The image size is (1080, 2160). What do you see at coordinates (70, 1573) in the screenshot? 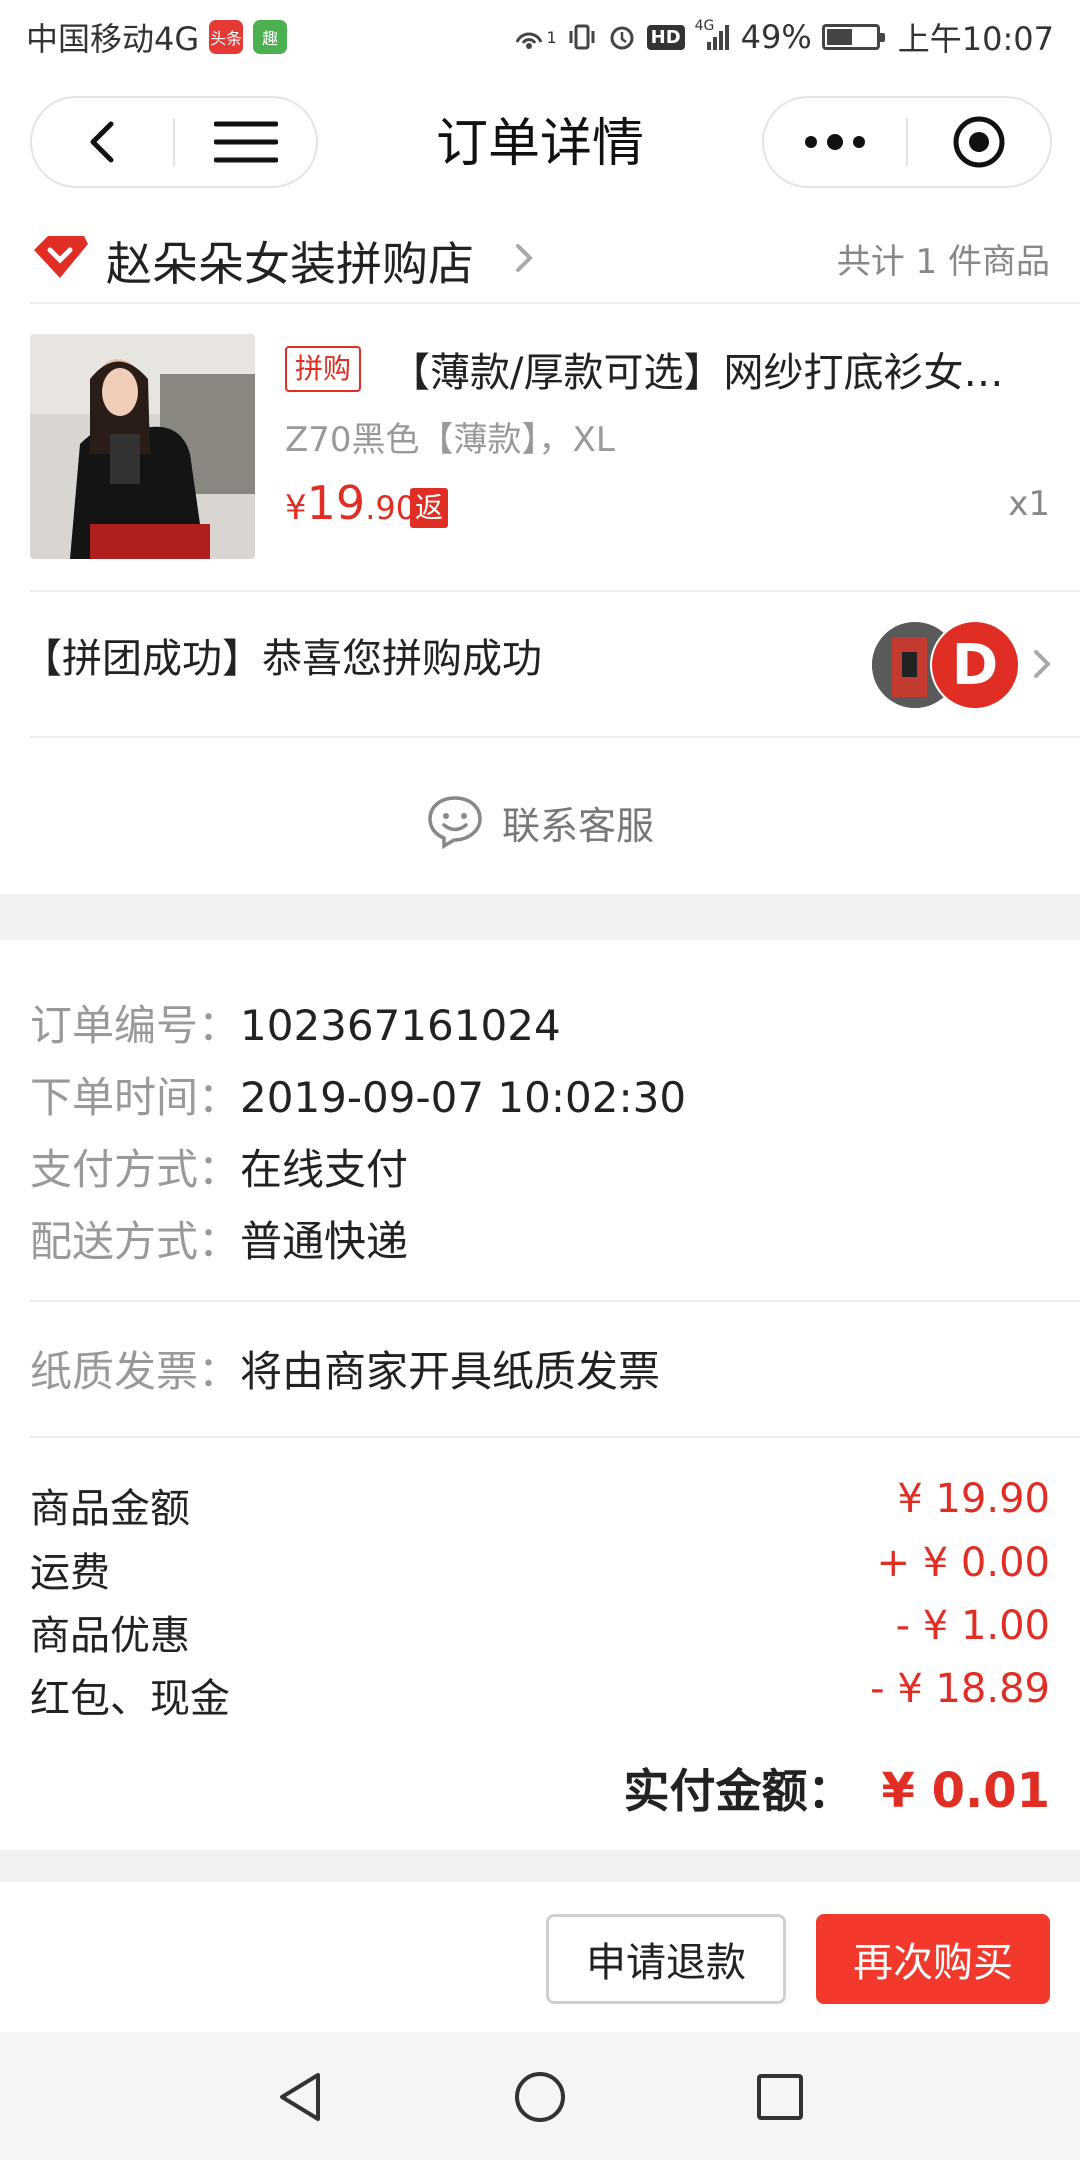
I see `shipping-fee-label: 运费` at bounding box center [70, 1573].